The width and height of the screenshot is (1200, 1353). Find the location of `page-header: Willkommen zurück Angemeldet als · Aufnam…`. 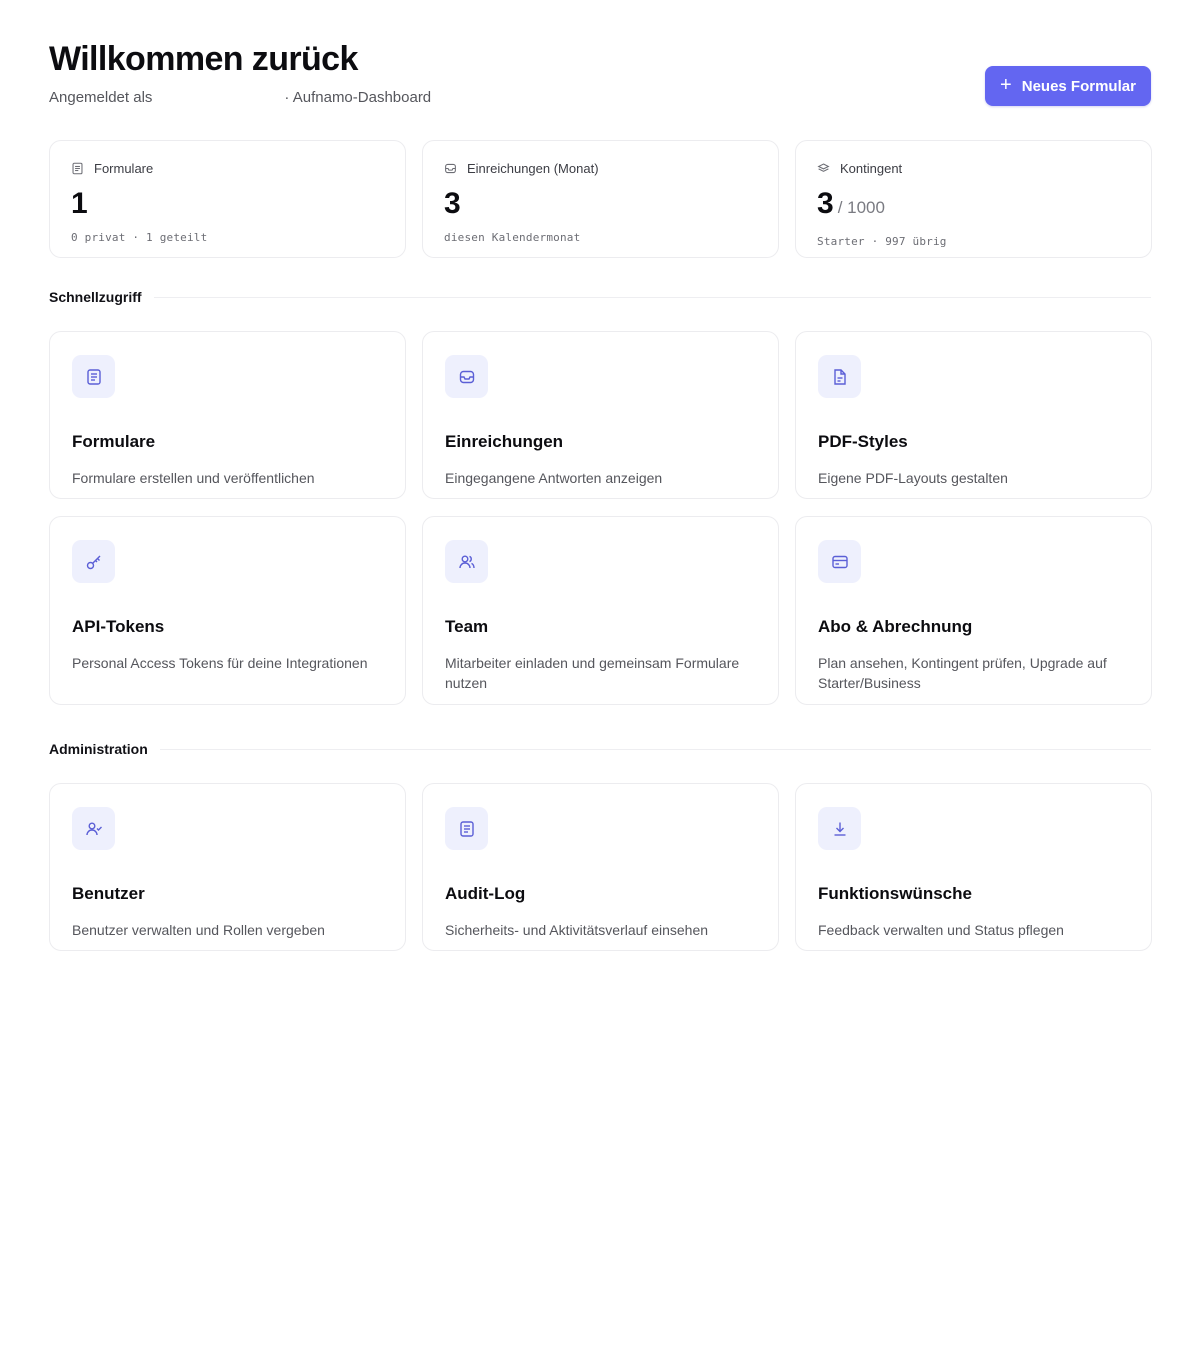

page-header: Willkommen zurück Angemeldet als · Aufnam… is located at coordinates (600, 70).